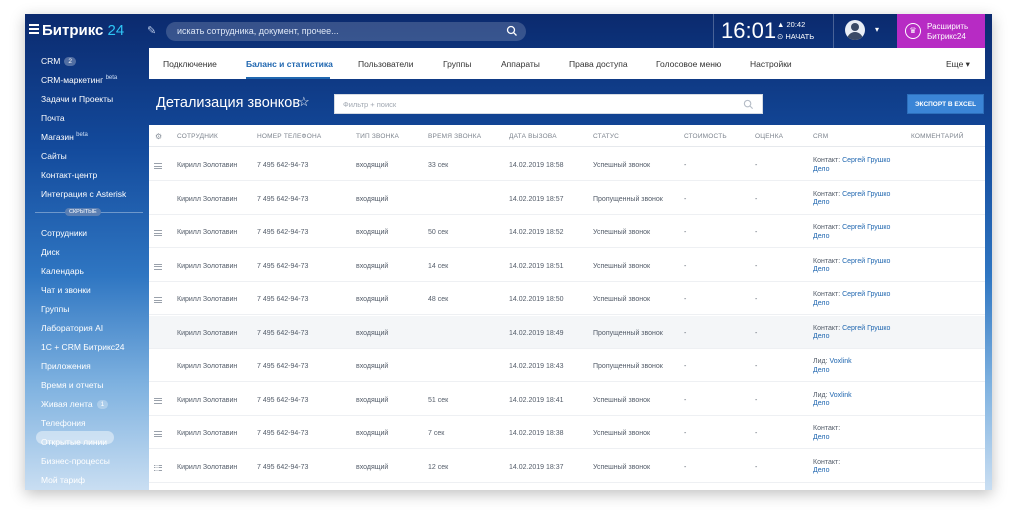 The image size is (1017, 525). Describe the element at coordinates (66, 366) in the screenshot. I see `sidebar-item-apps: Приложения` at that location.